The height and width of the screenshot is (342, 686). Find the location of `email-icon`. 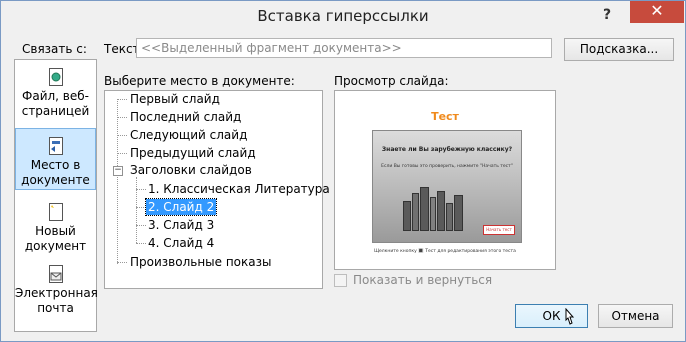

email-icon is located at coordinates (55, 274).